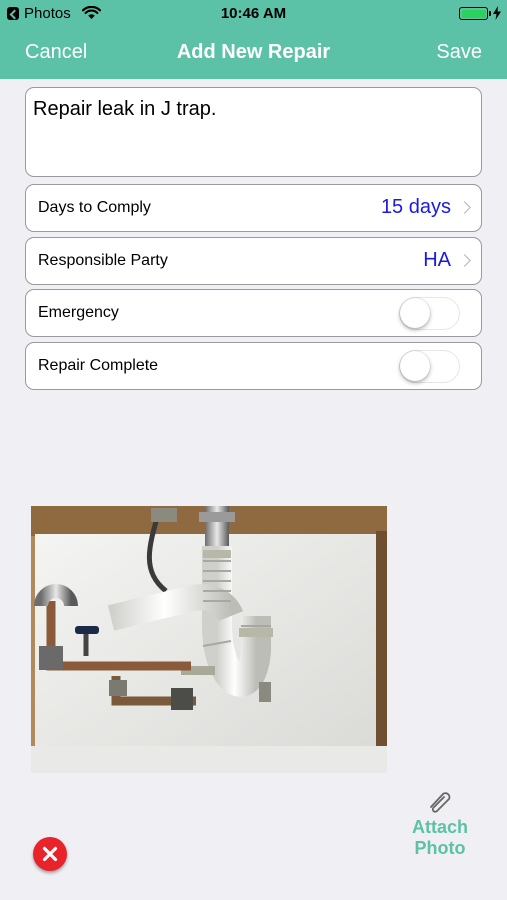 Image resolution: width=507 pixels, height=900 pixels. Describe the element at coordinates (253, 313) in the screenshot. I see `emergency-row: Emergency` at that location.